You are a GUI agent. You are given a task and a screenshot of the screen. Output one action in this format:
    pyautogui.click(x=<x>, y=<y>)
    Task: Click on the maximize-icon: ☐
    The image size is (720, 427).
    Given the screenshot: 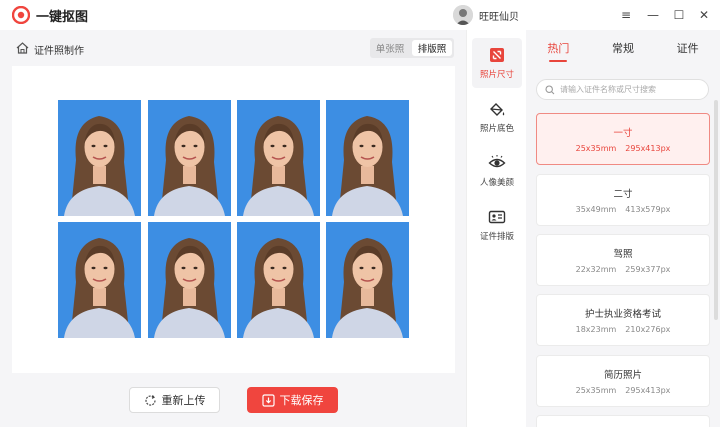 What is the action you would take?
    pyautogui.click(x=679, y=15)
    